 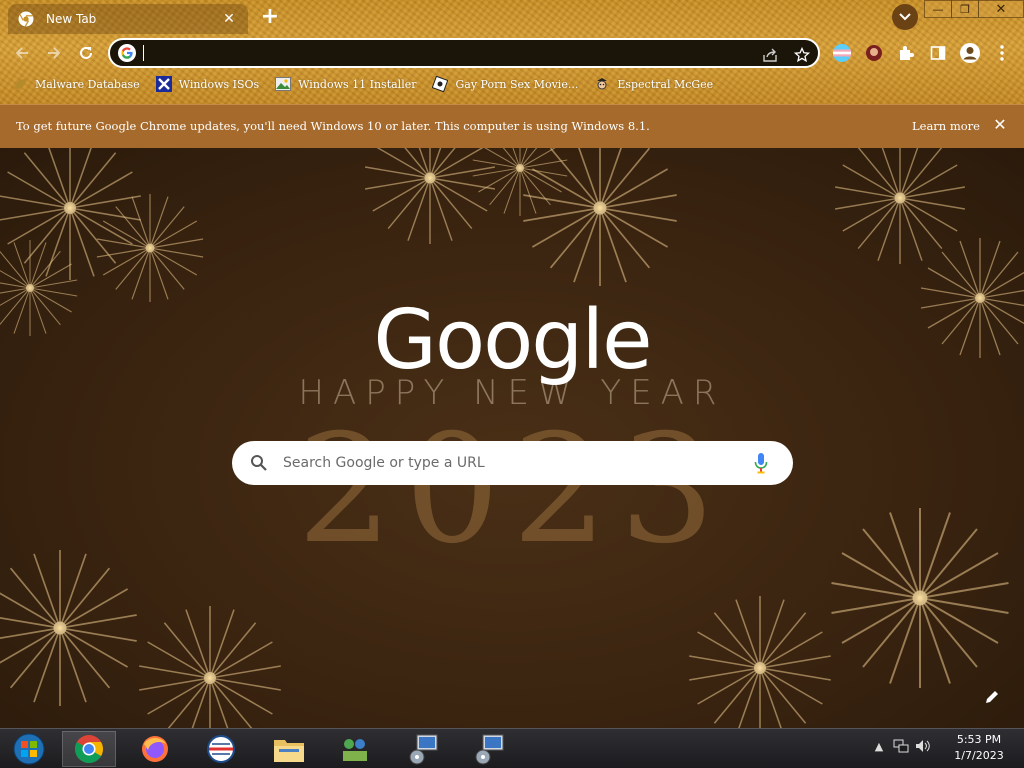 What do you see at coordinates (1001, 9) in the screenshot?
I see `close-window-button: ✕` at bounding box center [1001, 9].